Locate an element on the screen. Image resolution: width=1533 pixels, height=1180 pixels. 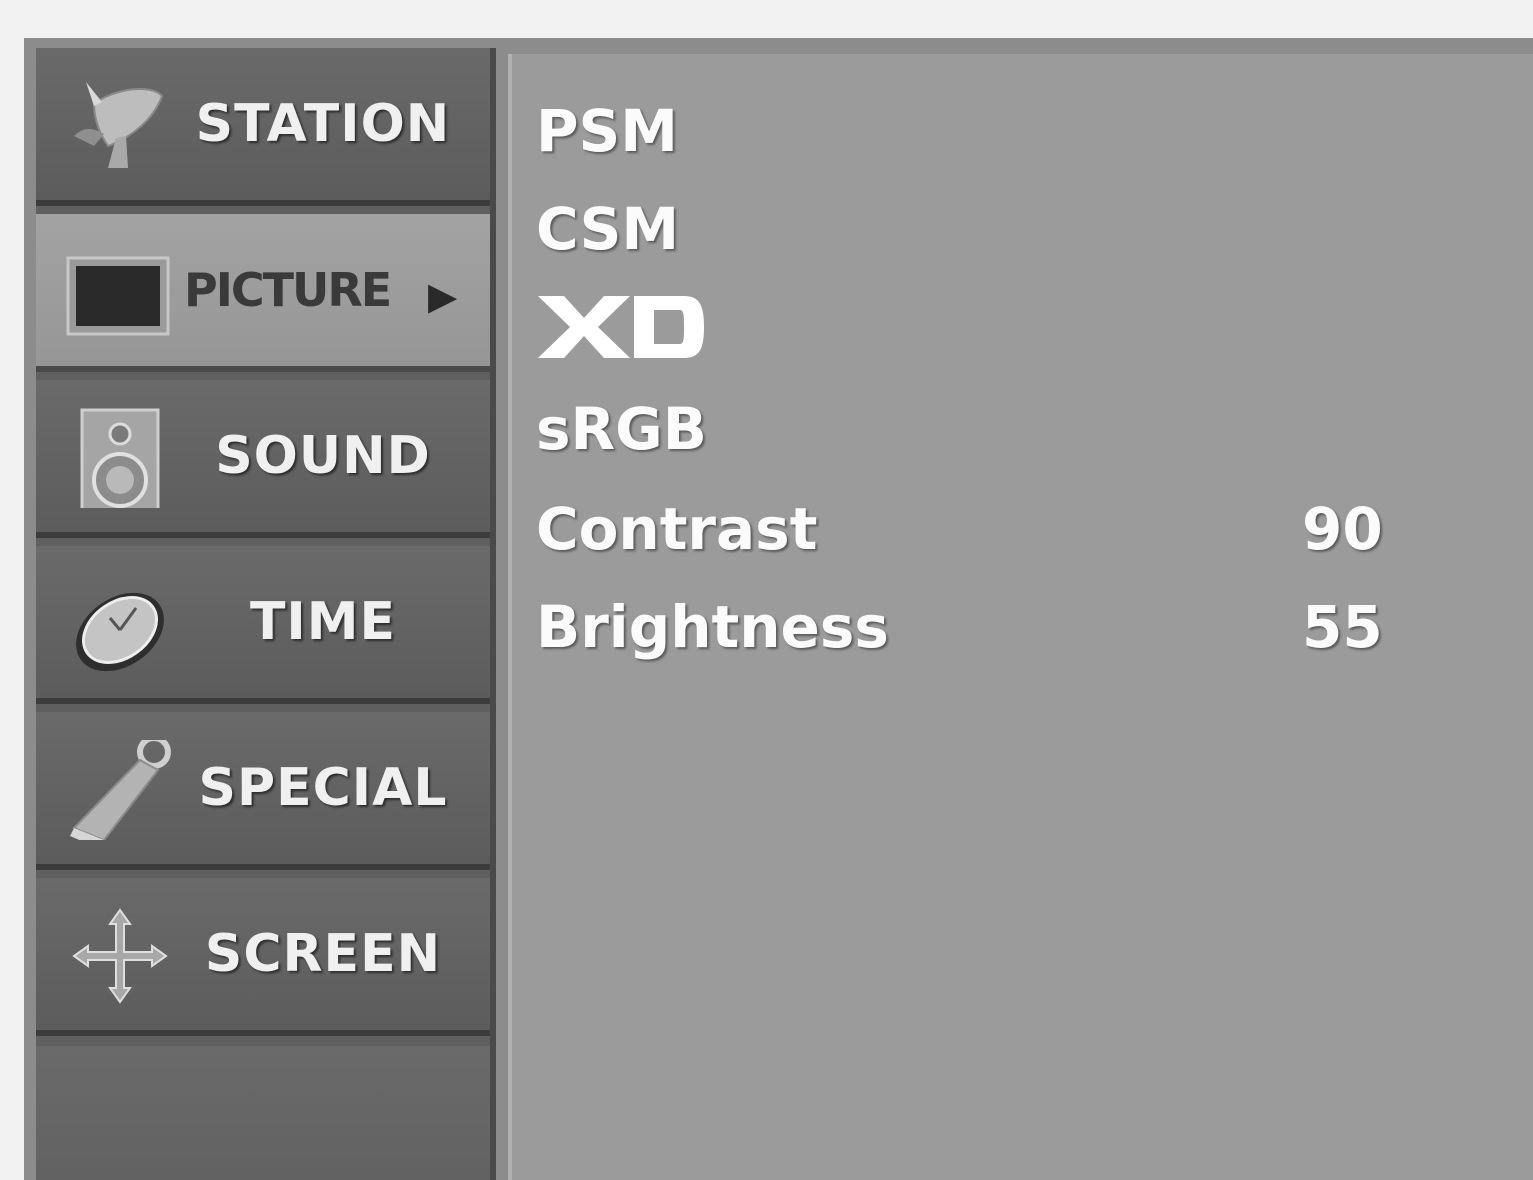
menu-item-label: STATION is located at coordinates (323, 124).